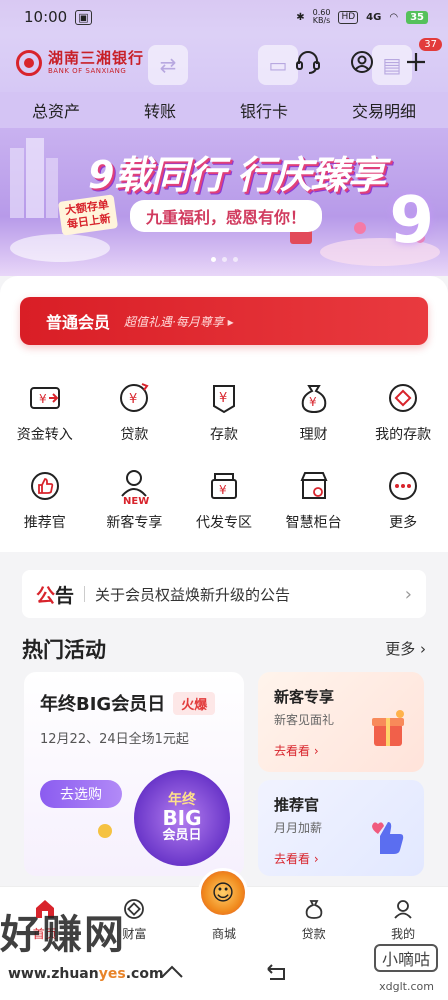 The height and width of the screenshot is (1000, 448). Describe the element at coordinates (237, 175) in the screenshot. I see `banner-title: 9载同行 行庆臻享` at that location.